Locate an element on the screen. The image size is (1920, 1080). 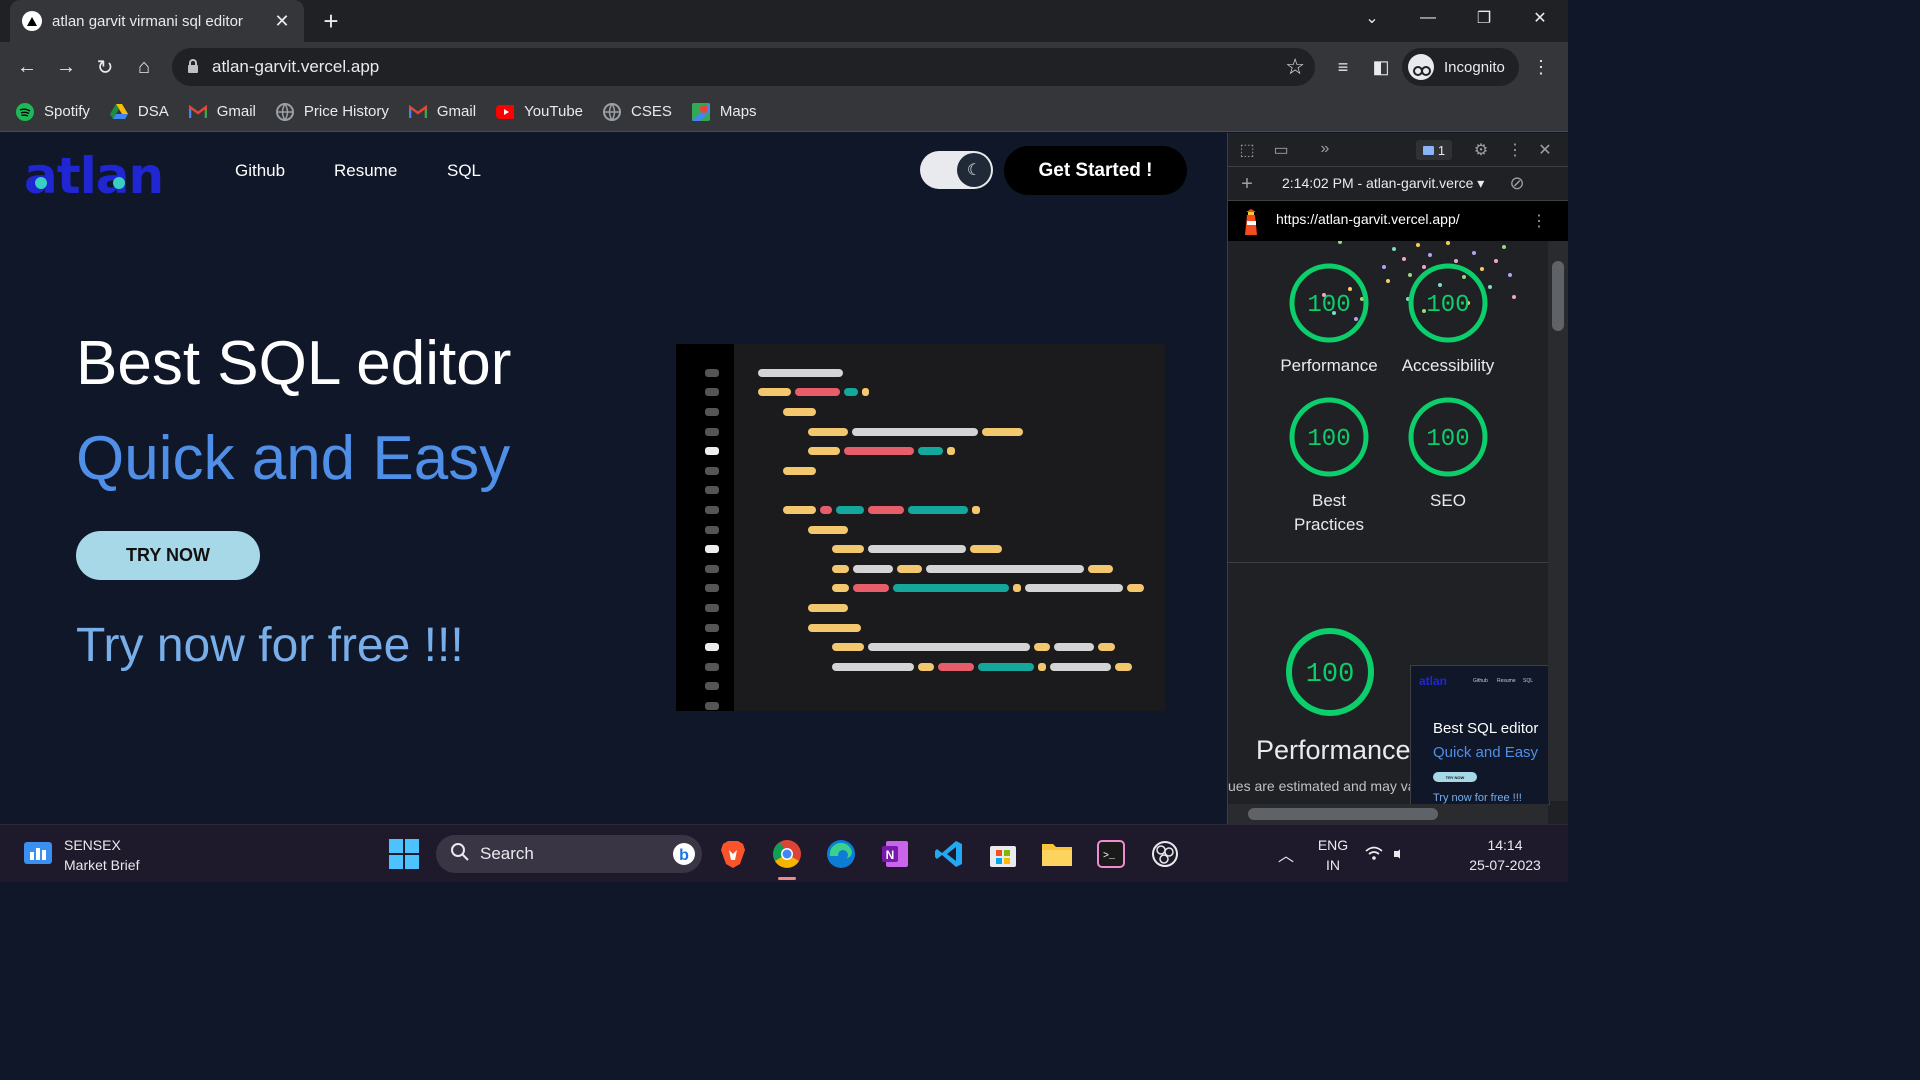
chrome-icon is located at coordinates (787, 854).